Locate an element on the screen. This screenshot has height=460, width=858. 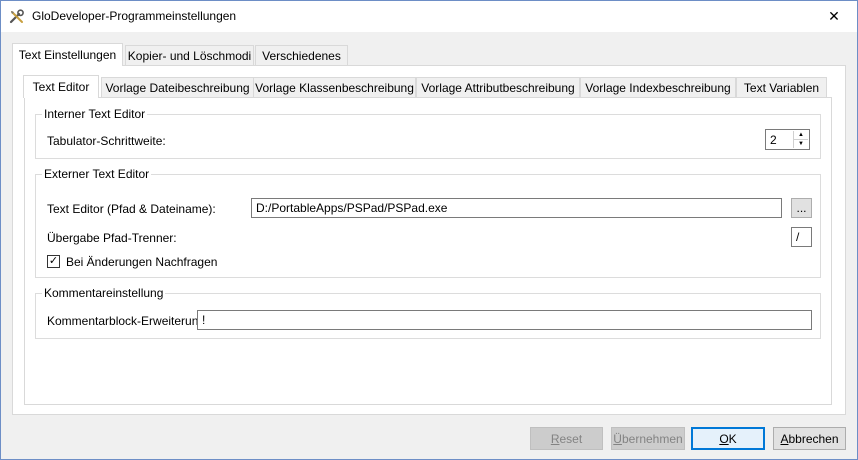
tab-label: Vorlage Dateibeschreibung is located at coordinates (177, 88).